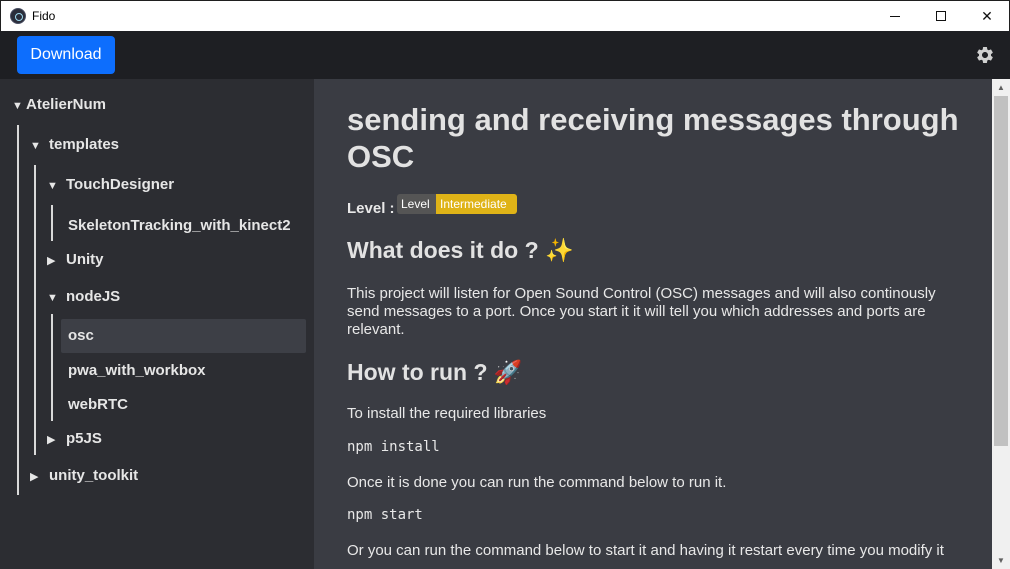  Describe the element at coordinates (18, 16) in the screenshot. I see `app-icon` at that location.